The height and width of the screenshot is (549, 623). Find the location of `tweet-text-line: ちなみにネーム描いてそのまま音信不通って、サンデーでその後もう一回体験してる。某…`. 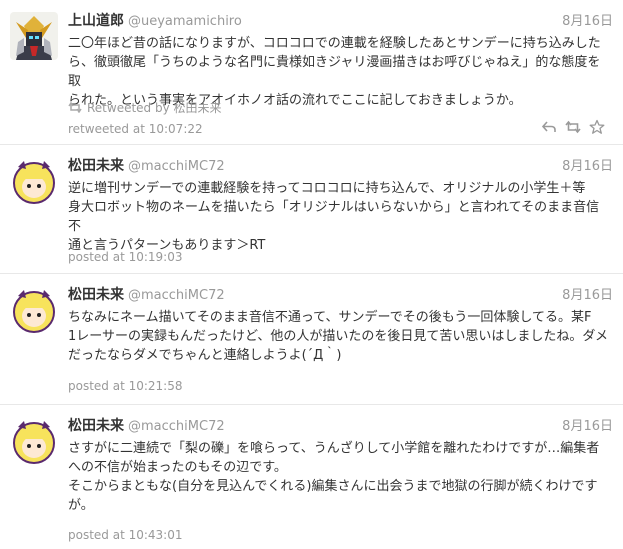

tweet-text-line: ちなみにネーム描いてそのまま音信不通って、サンデーでその後もう一回体験してる。某… is located at coordinates (330, 317).